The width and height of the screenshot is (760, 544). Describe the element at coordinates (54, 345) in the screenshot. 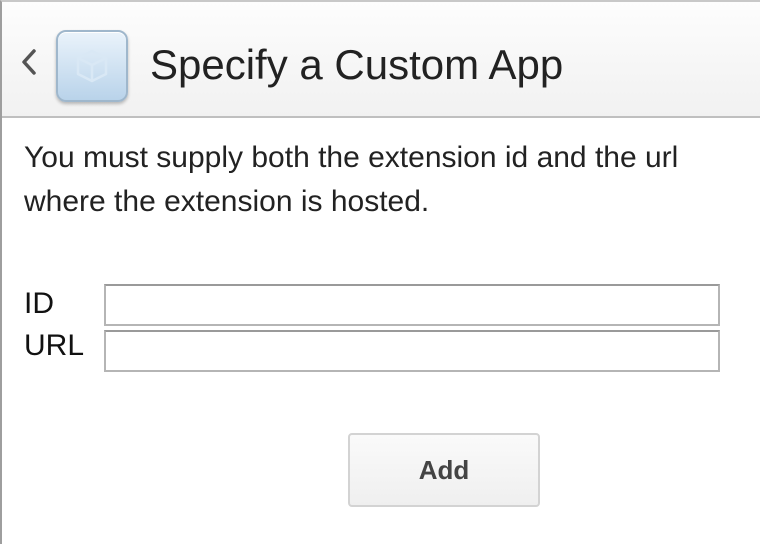

I see `url-label: URL` at that location.